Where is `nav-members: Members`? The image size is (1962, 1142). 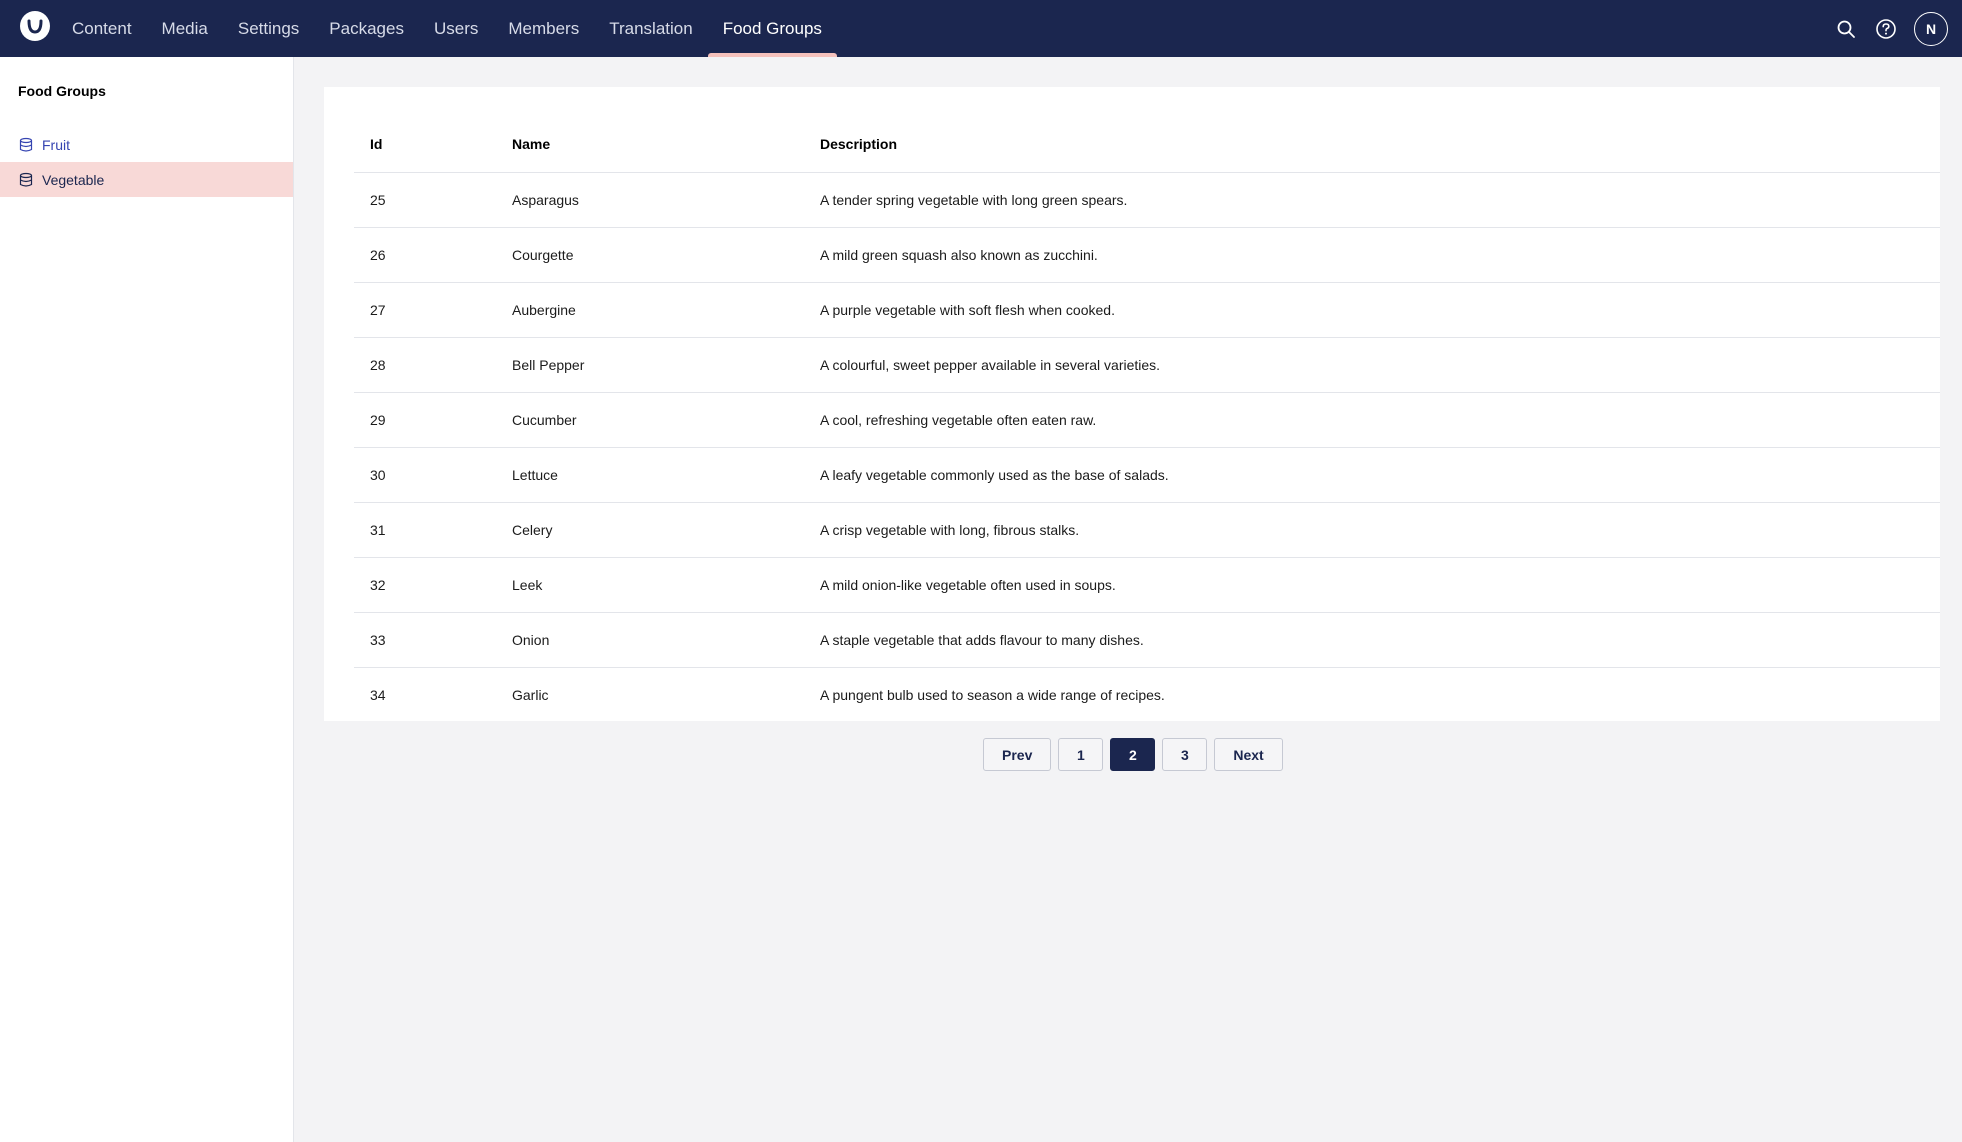
nav-members: Members is located at coordinates (543, 28).